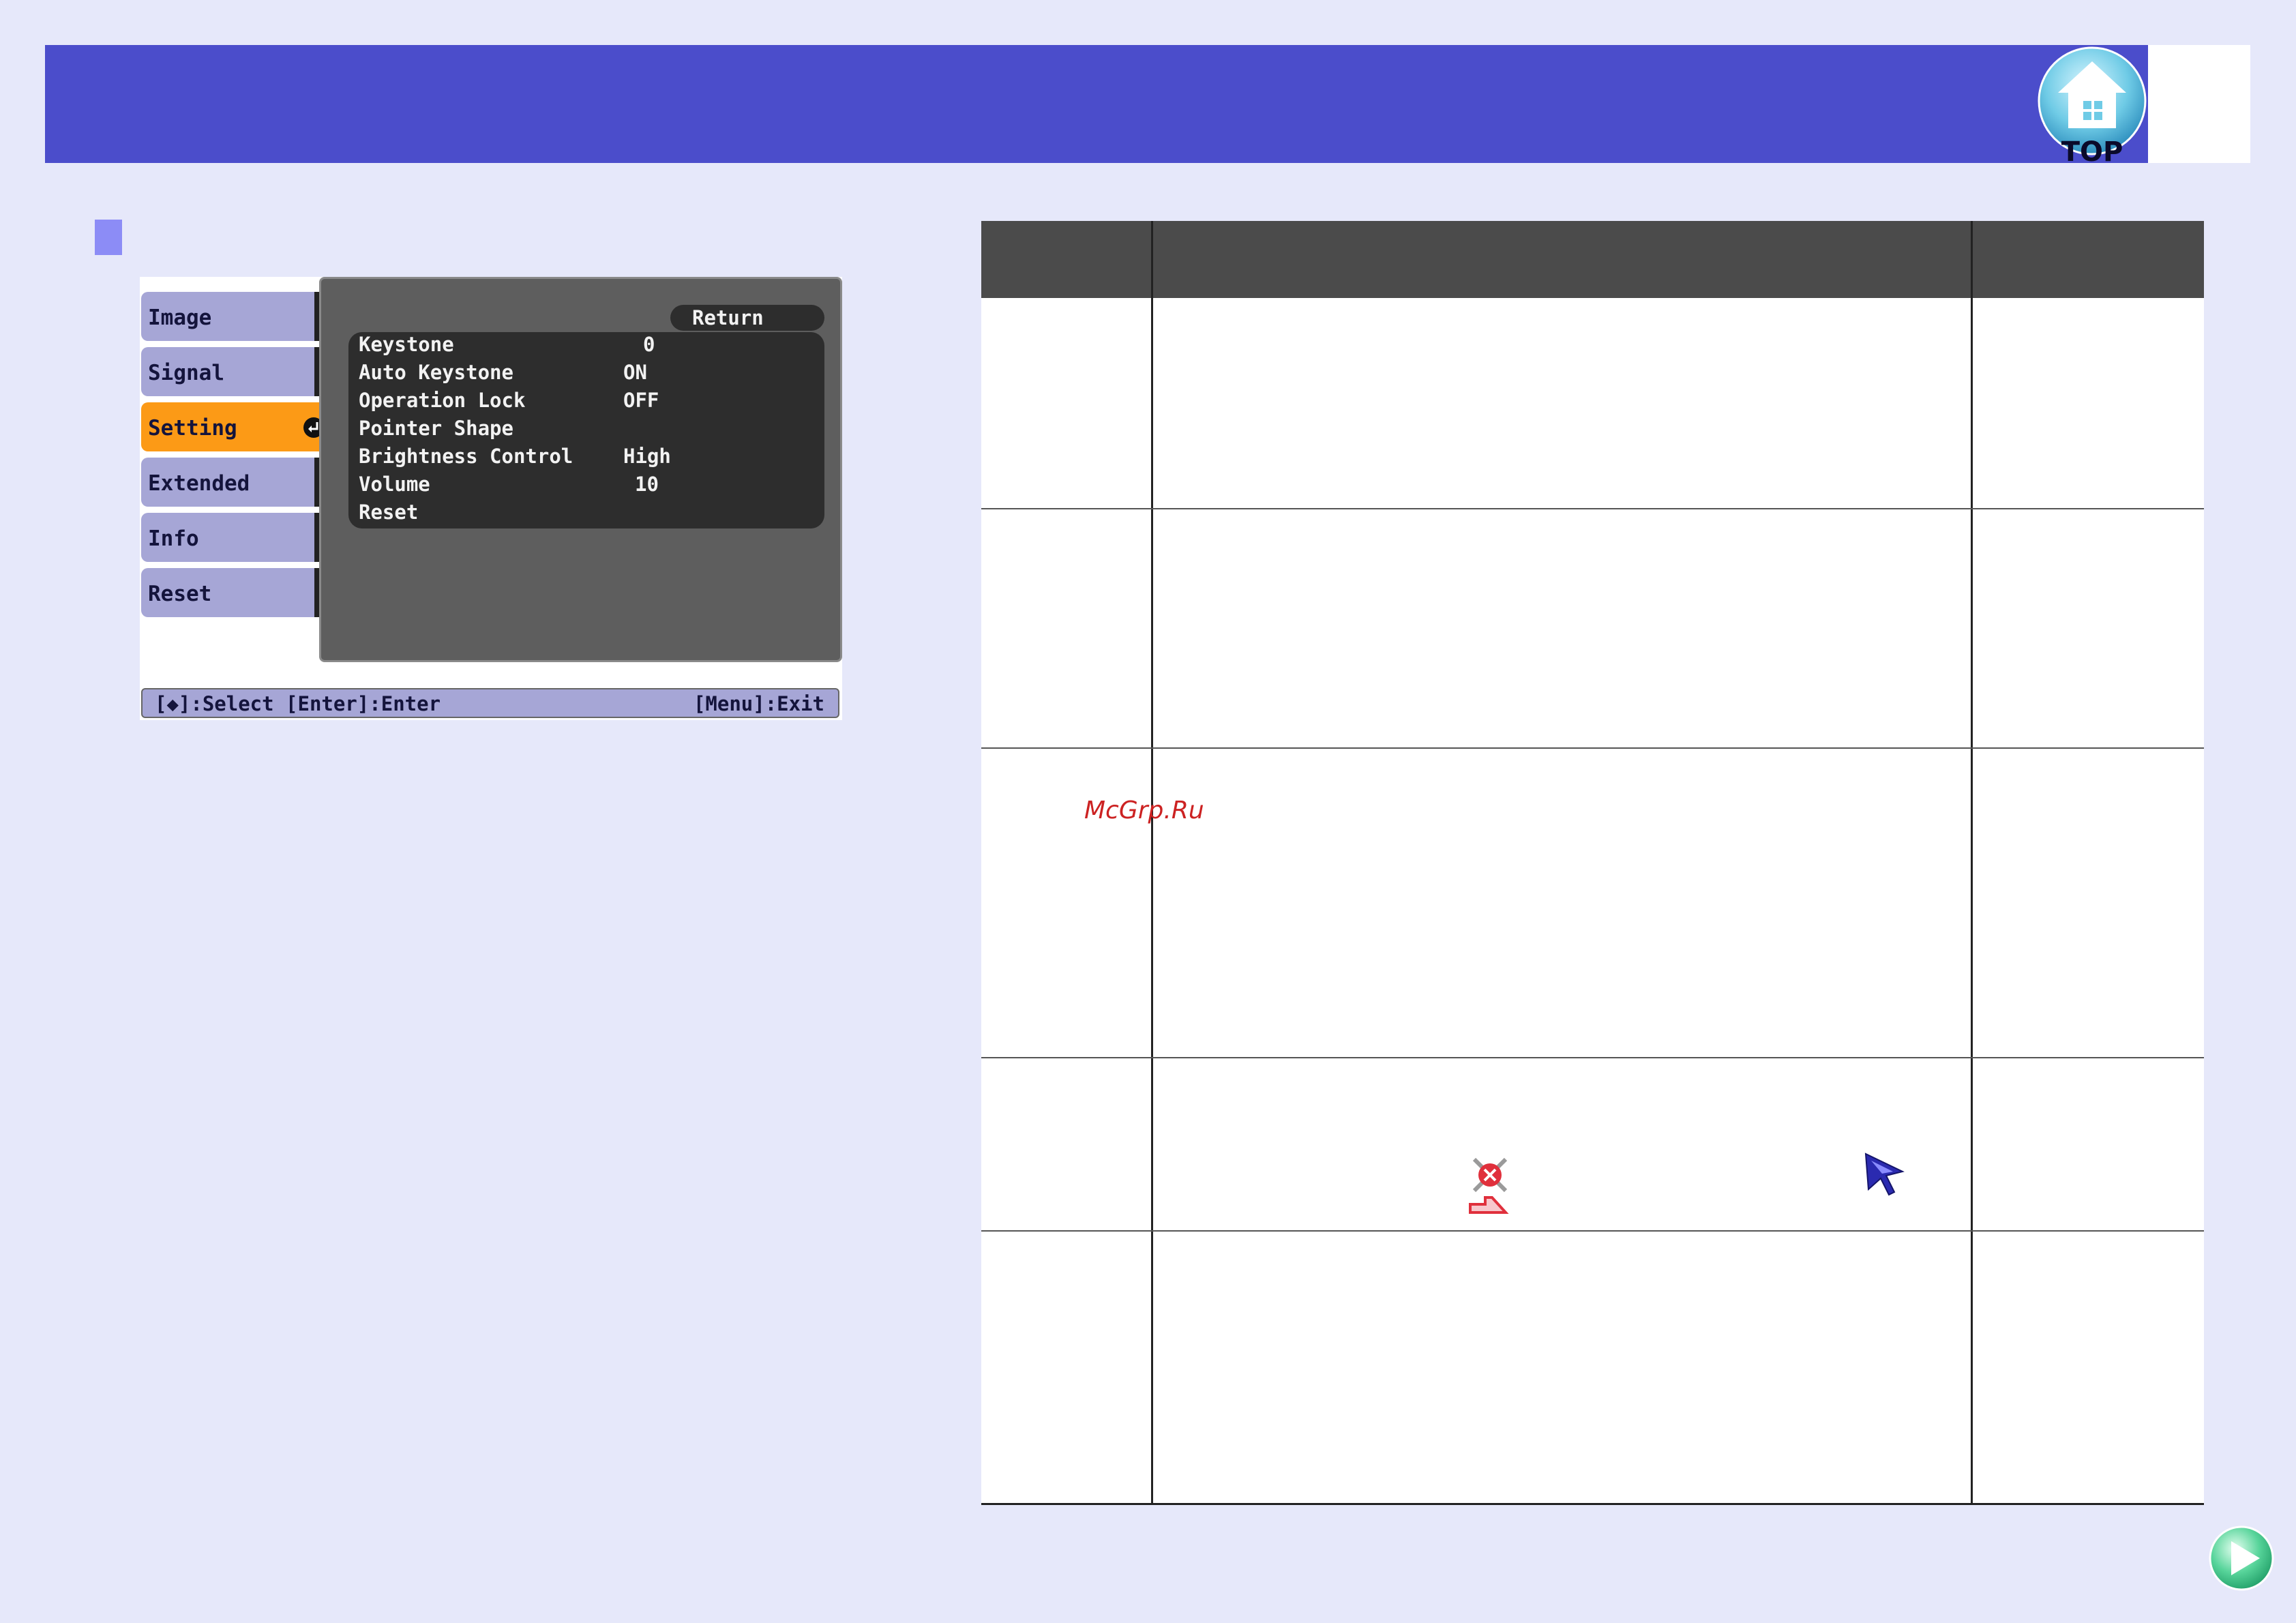  I want to click on setting-row-brightness-control: Brightness Control High, so click(586, 457).